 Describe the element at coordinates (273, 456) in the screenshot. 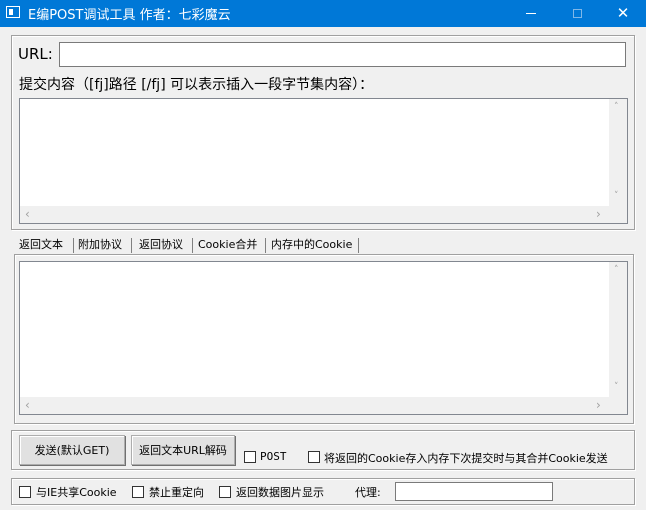

I see `post-label: POST` at that location.